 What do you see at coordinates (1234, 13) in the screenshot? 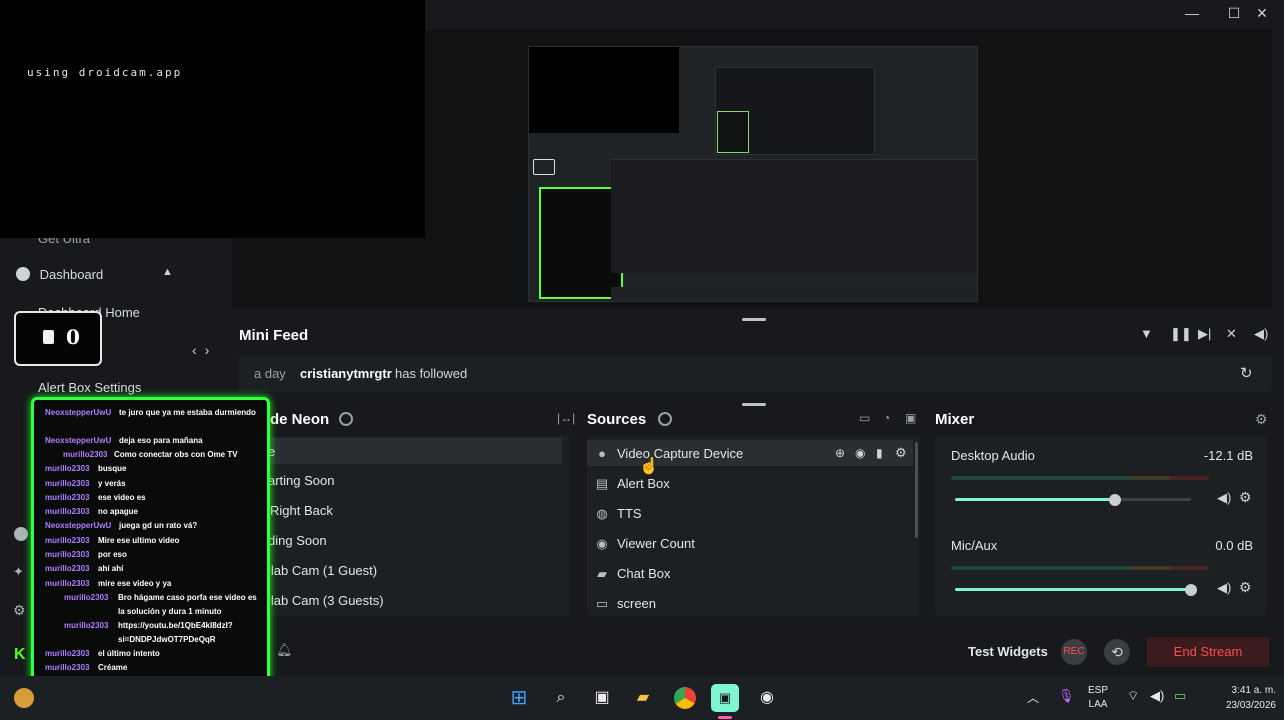
I see `maximize-button: ☐` at bounding box center [1234, 13].